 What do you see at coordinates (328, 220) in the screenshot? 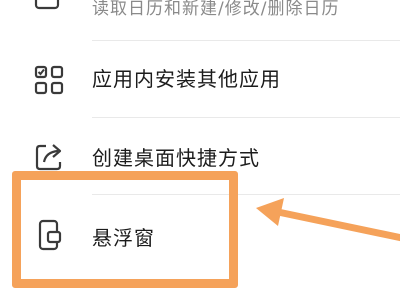
I see `pointer-arrow` at bounding box center [328, 220].